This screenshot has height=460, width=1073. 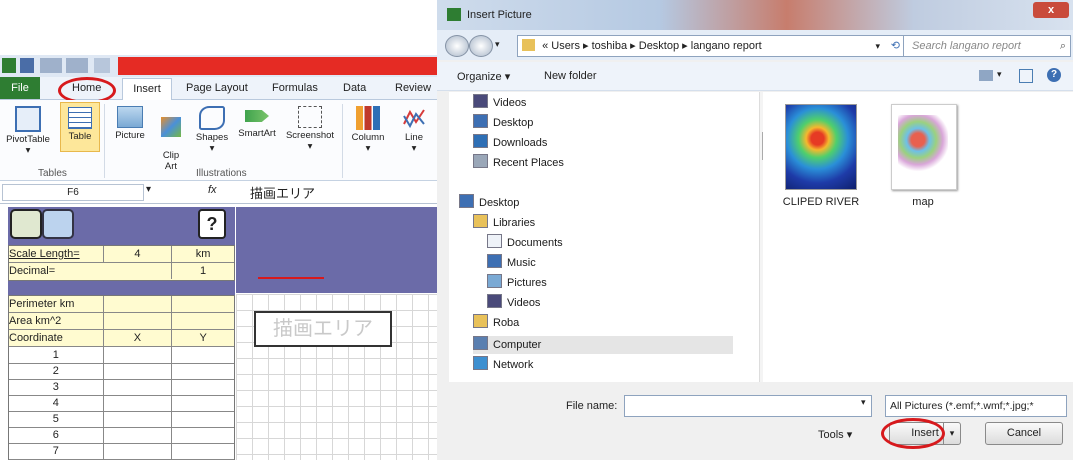 I want to click on paper-app-icon, so click(x=58, y=224).